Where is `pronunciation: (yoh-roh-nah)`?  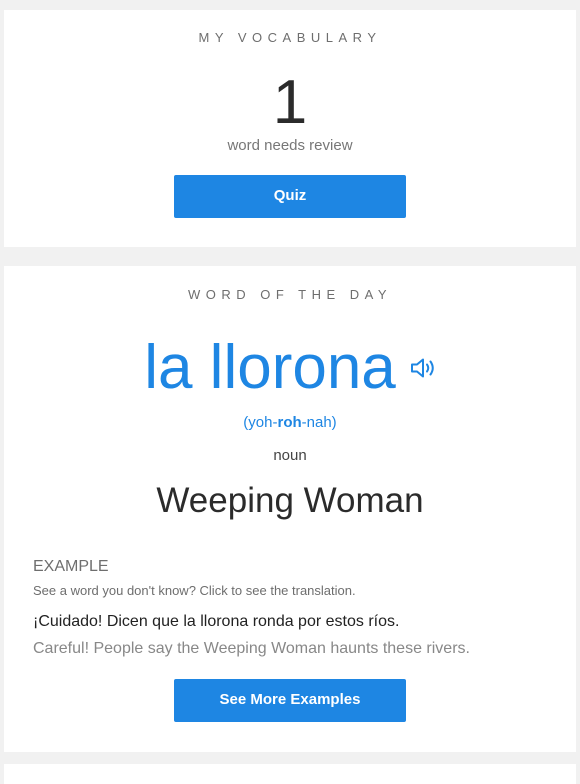
pronunciation: (yoh-roh-nah) is located at coordinates (290, 422).